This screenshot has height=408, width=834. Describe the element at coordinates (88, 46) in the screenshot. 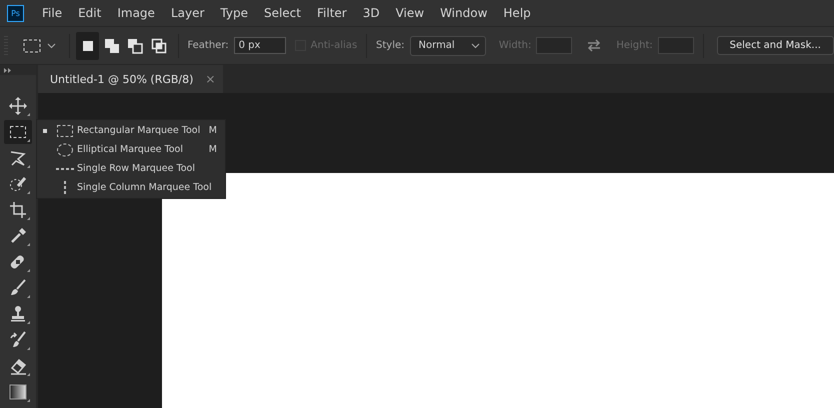

I see `selection-mode-button` at that location.